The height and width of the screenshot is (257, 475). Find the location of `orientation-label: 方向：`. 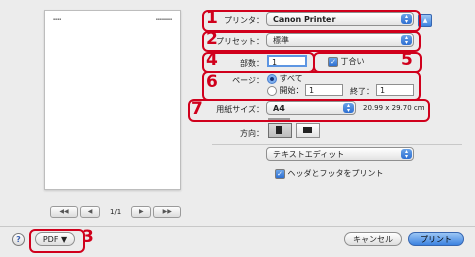

orientation-label: 方向： is located at coordinates (252, 133).